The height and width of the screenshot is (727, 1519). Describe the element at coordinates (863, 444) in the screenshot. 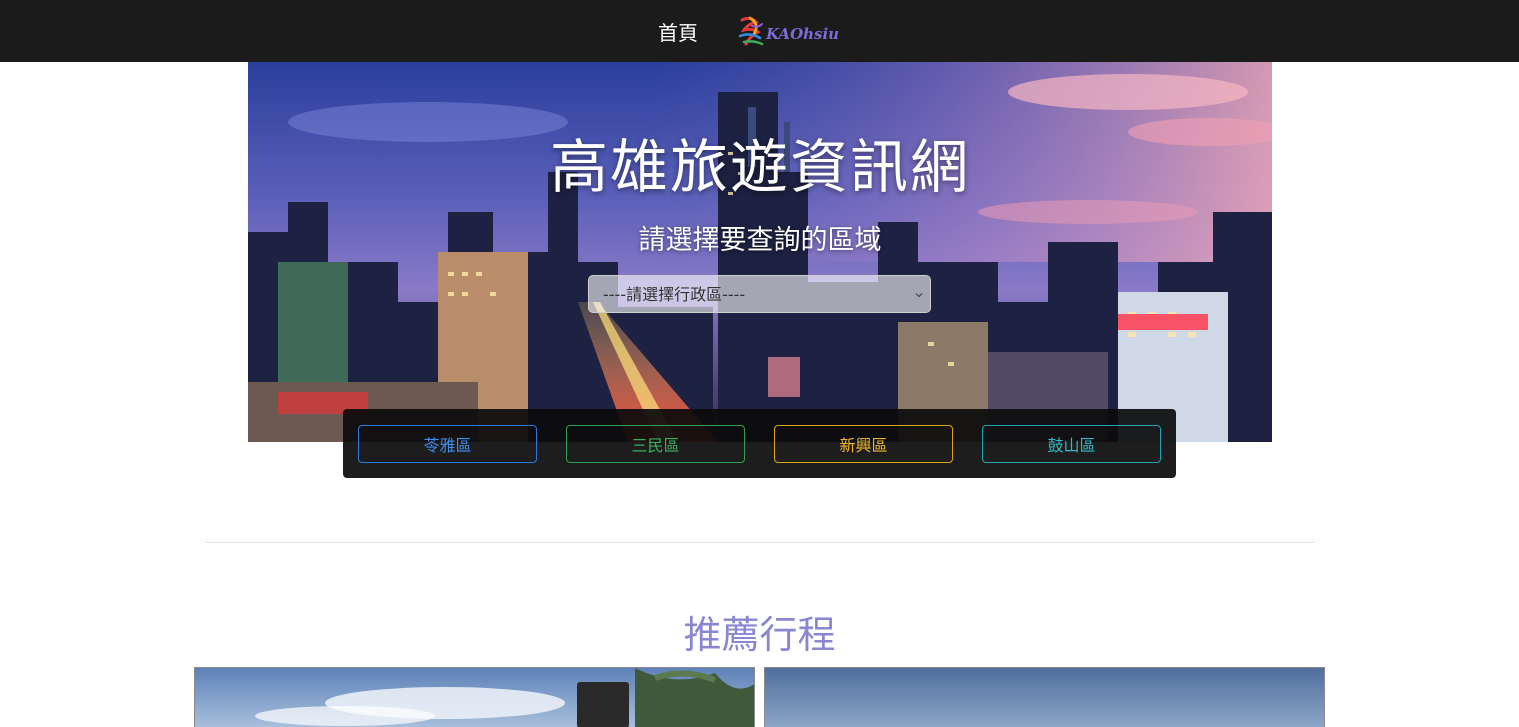

I see `district-button-xinxing: 新興區` at that location.